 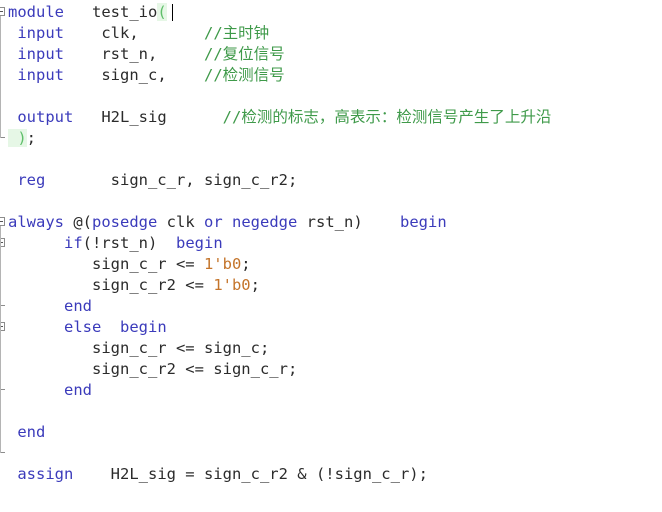 I want to click on code-line: sign_c_r <= 1'b0;, so click(x=129, y=264).